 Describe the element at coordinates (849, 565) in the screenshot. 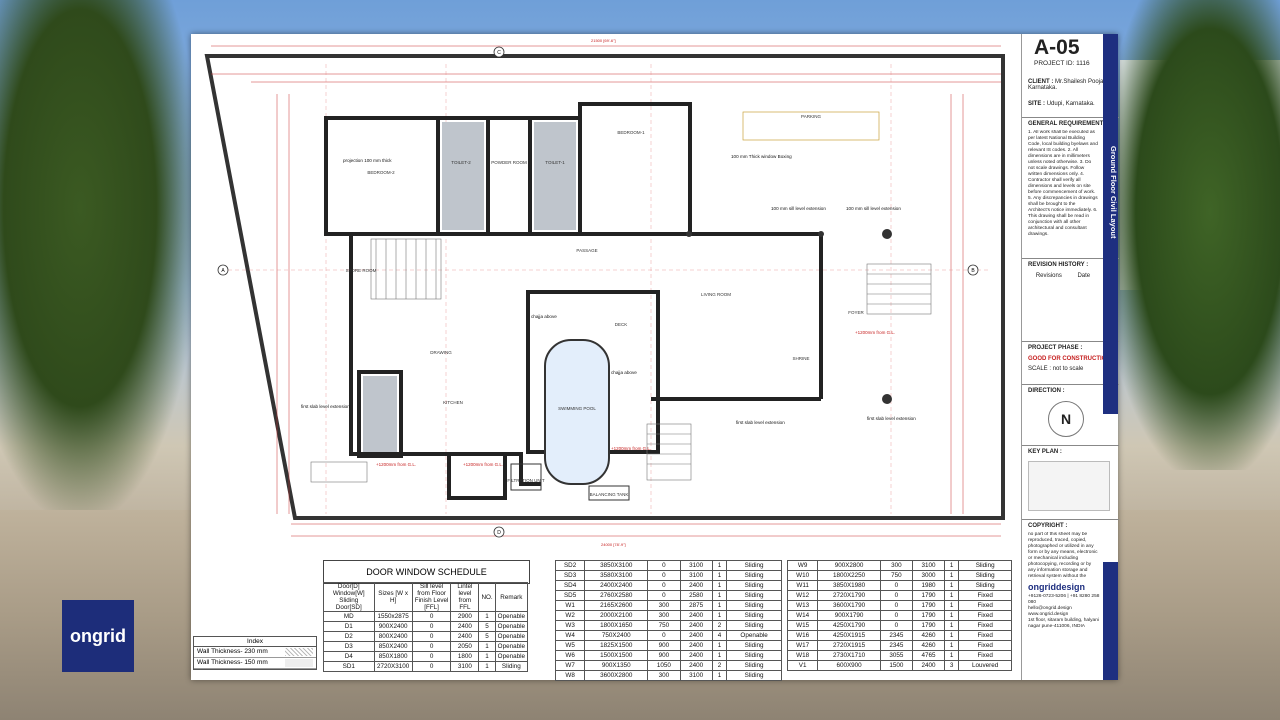

I see `schedule-cell: 900X2800` at that location.